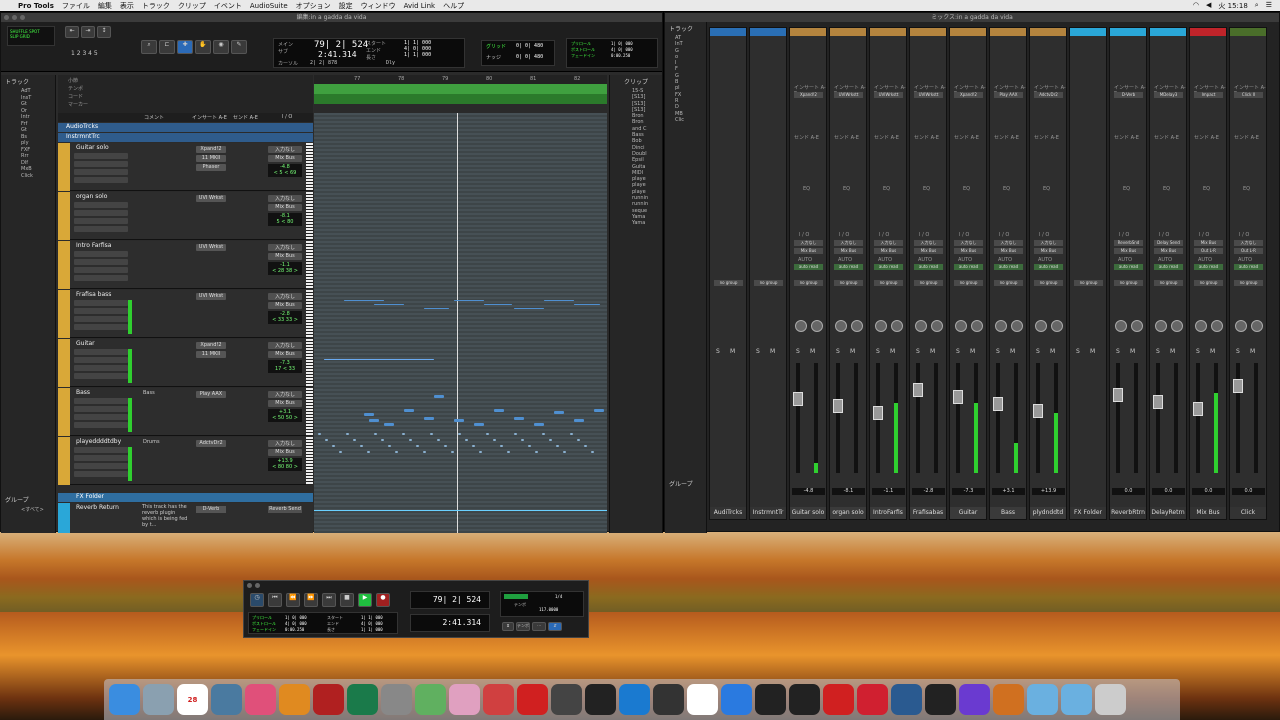  Describe the element at coordinates (127, 6) in the screenshot. I see `menu-view: 表示` at that location.